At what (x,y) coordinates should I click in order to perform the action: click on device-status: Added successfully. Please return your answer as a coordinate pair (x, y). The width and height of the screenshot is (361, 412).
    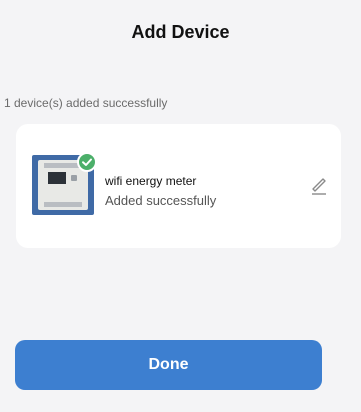
    Looking at the image, I should click on (161, 200).